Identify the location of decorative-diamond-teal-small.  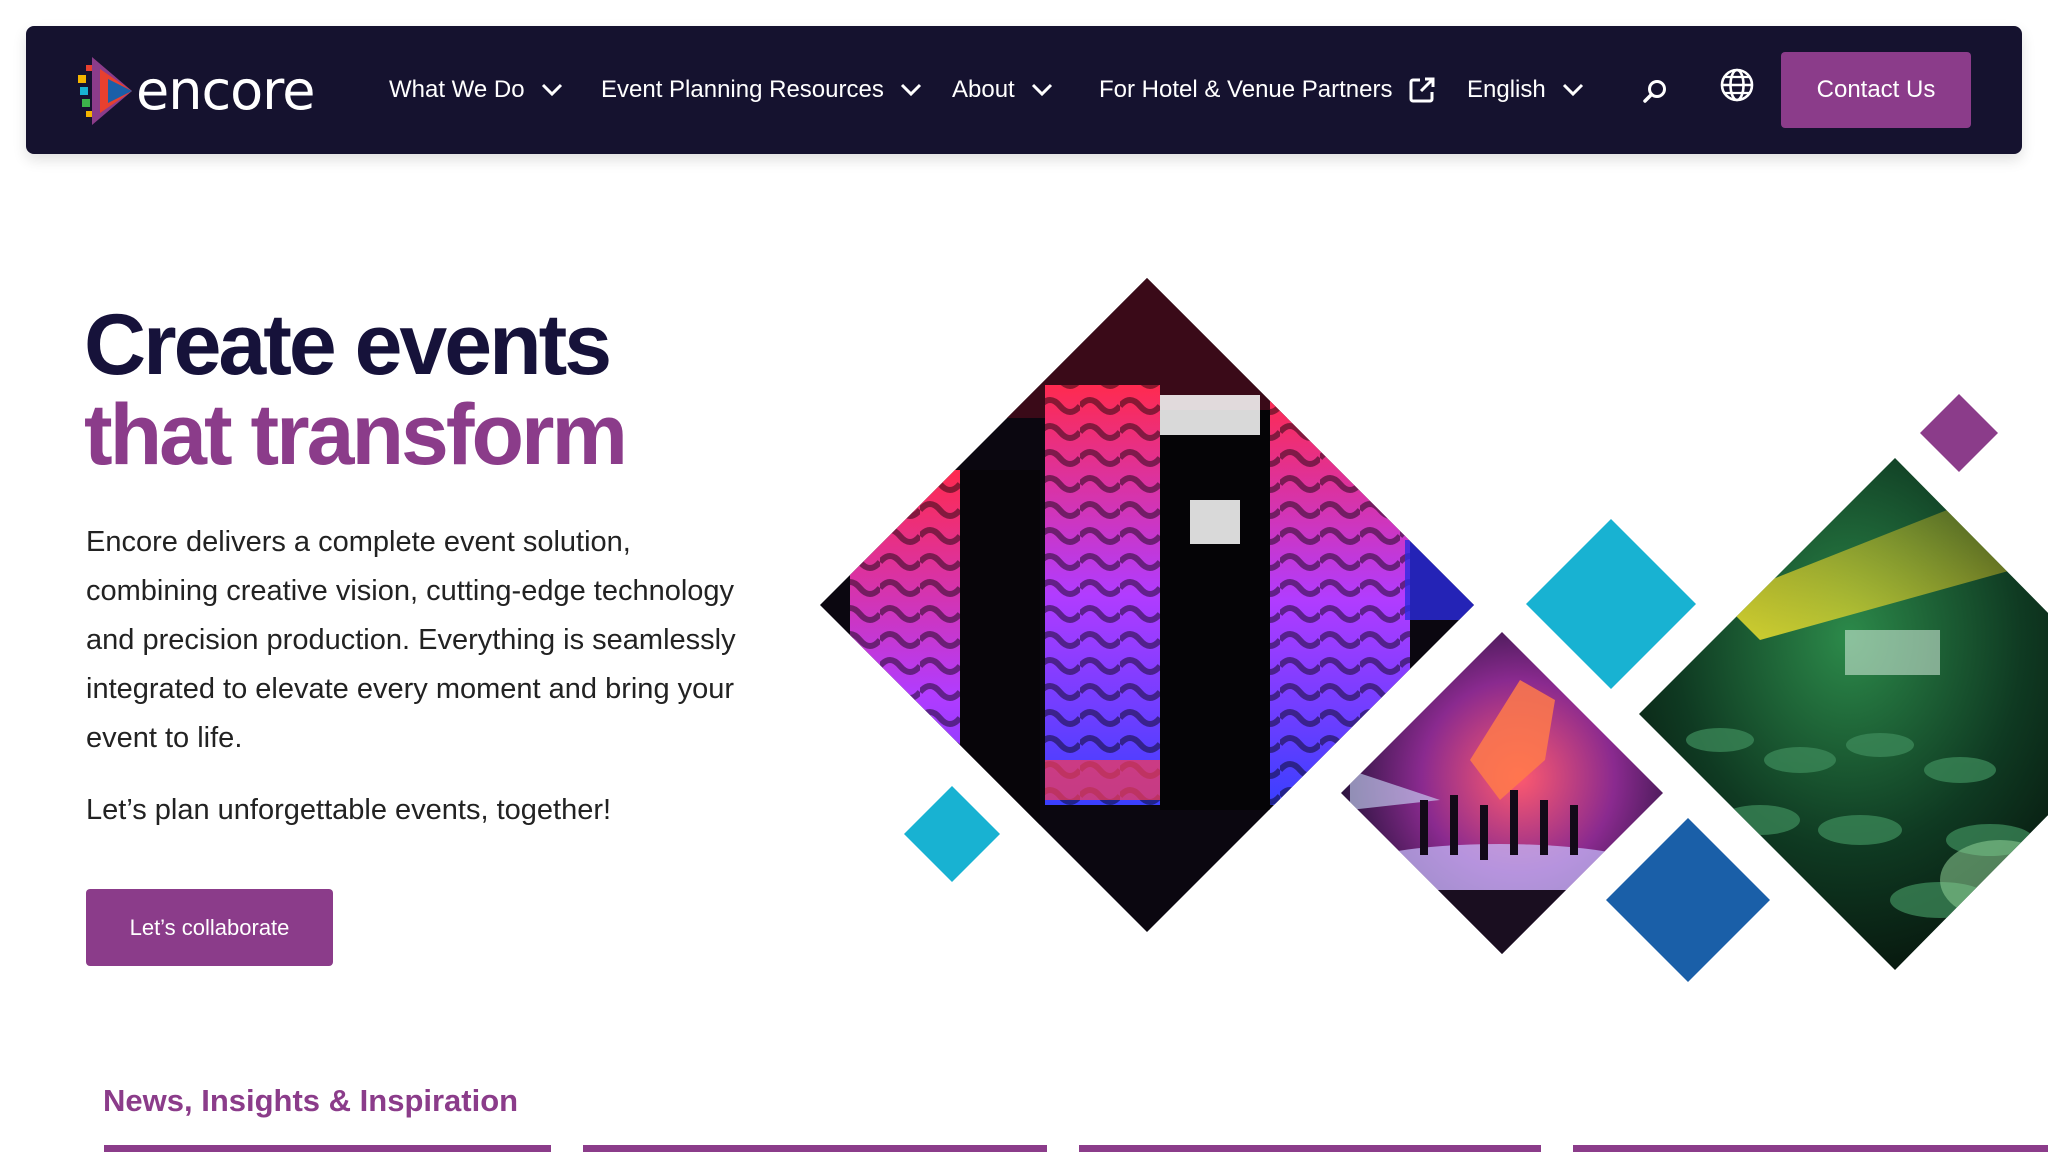
(952, 834).